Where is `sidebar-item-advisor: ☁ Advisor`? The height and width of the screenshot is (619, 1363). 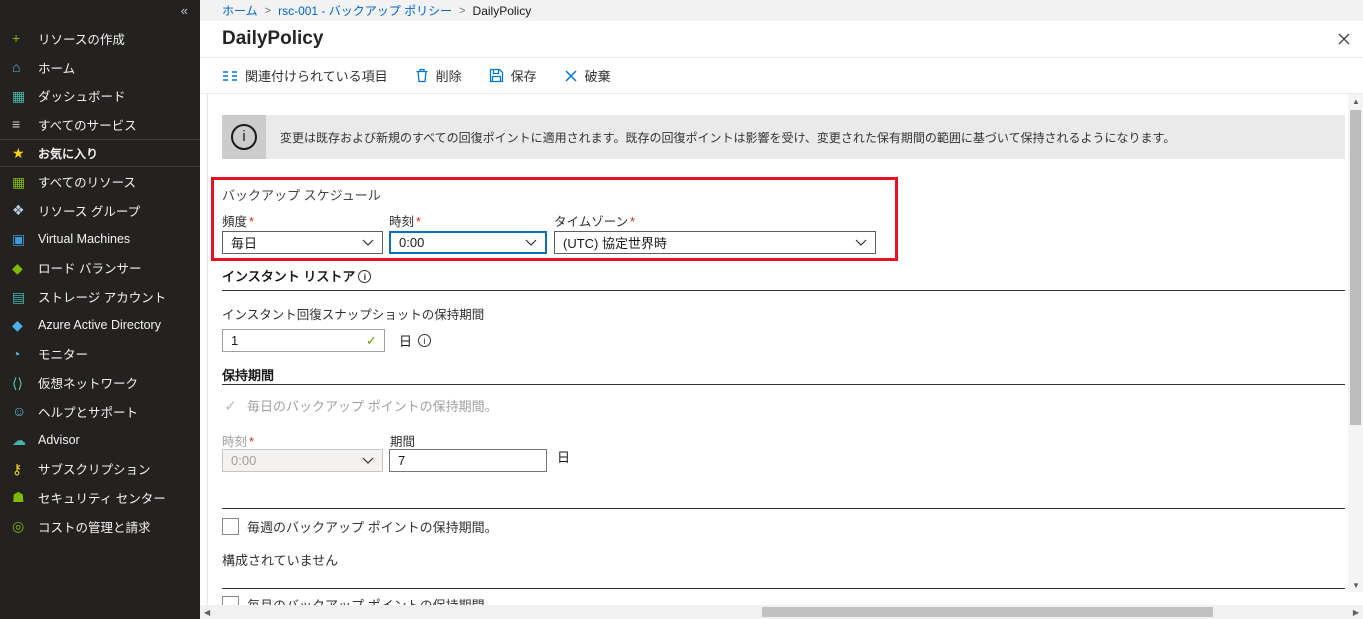
sidebar-item-advisor: ☁ Advisor is located at coordinates (100, 440).